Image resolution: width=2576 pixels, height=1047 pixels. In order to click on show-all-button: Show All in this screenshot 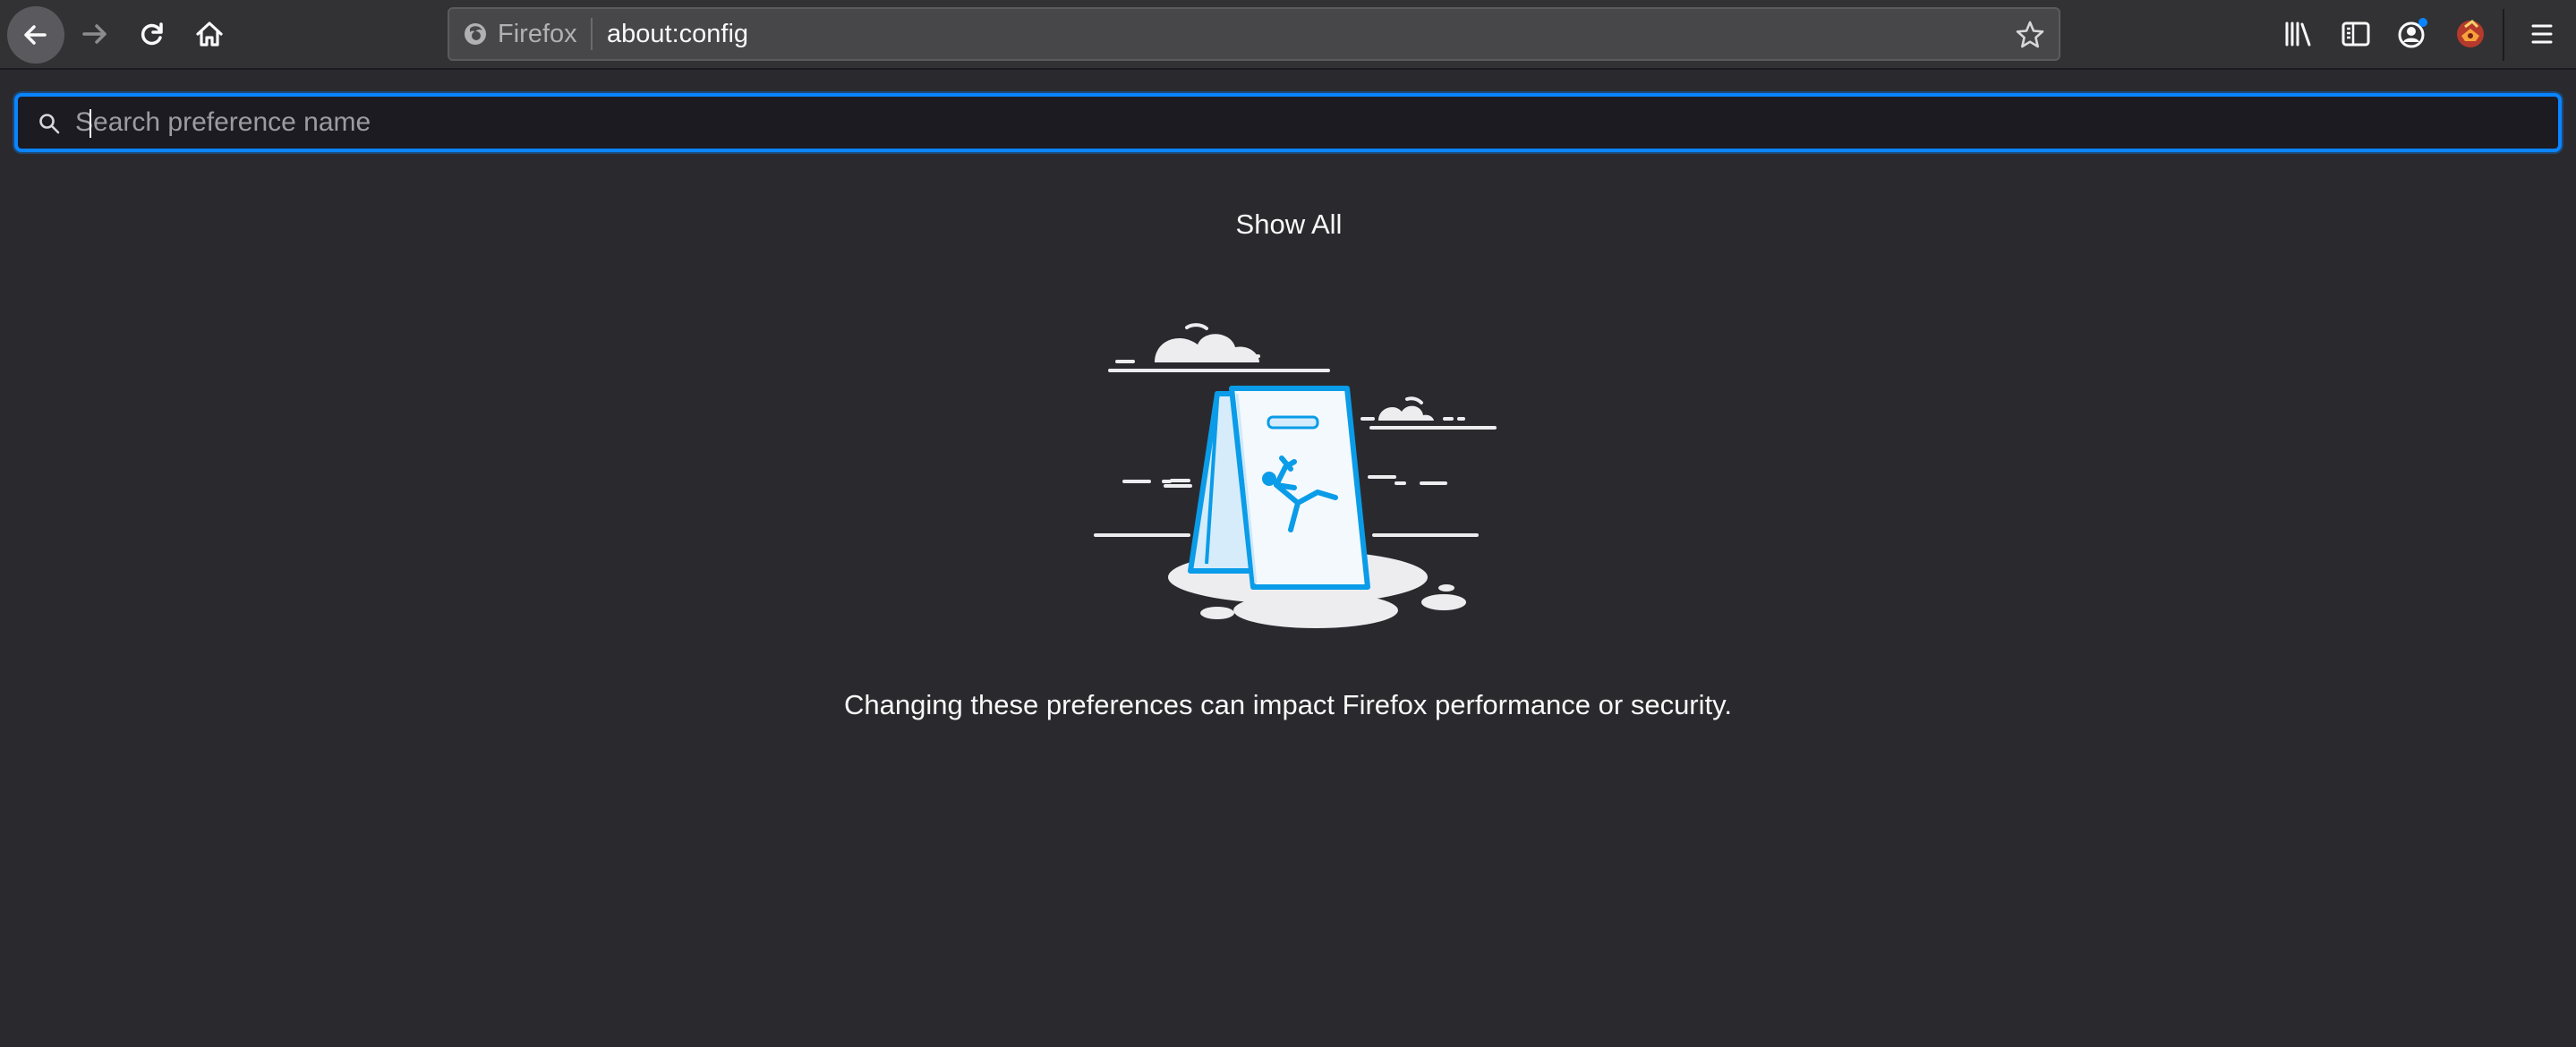, I will do `click(1289, 224)`.